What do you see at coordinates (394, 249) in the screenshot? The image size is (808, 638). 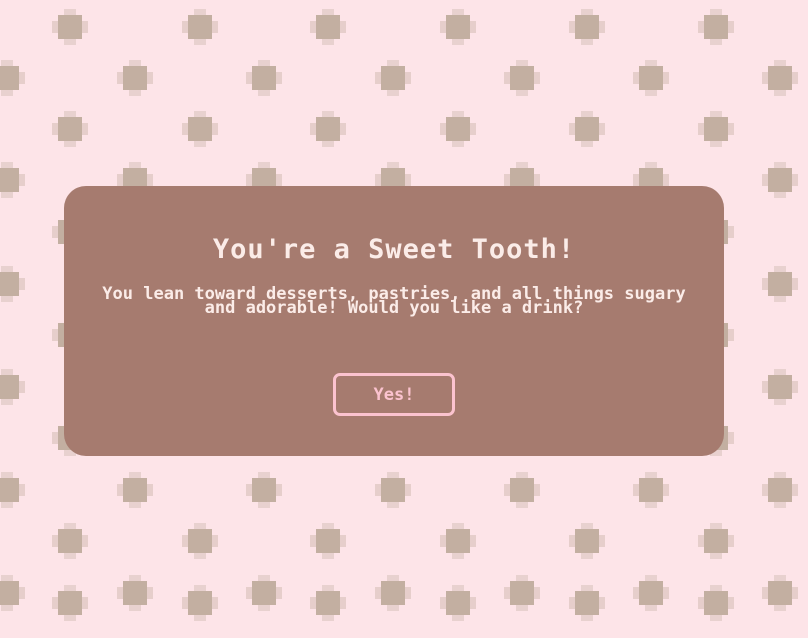 I see `dialog-title: You're a Sweet Tooth!` at bounding box center [394, 249].